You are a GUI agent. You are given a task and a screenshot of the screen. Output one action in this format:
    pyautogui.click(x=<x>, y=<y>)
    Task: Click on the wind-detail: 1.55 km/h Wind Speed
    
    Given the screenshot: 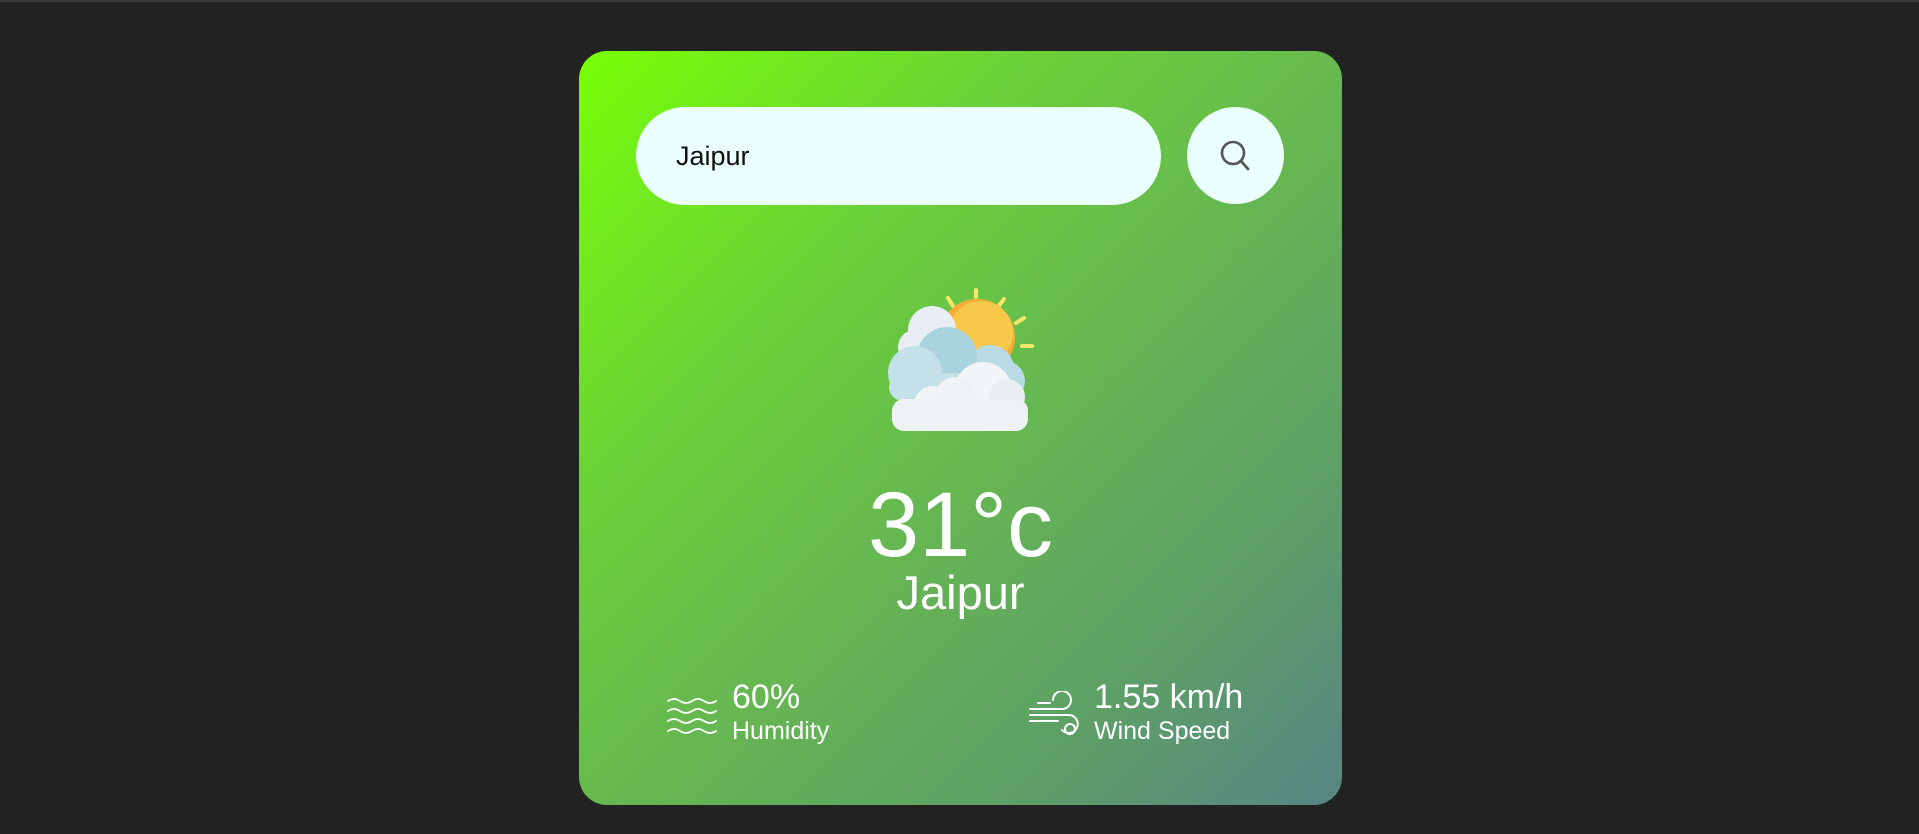 What is the action you would take?
    pyautogui.click(x=1135, y=712)
    